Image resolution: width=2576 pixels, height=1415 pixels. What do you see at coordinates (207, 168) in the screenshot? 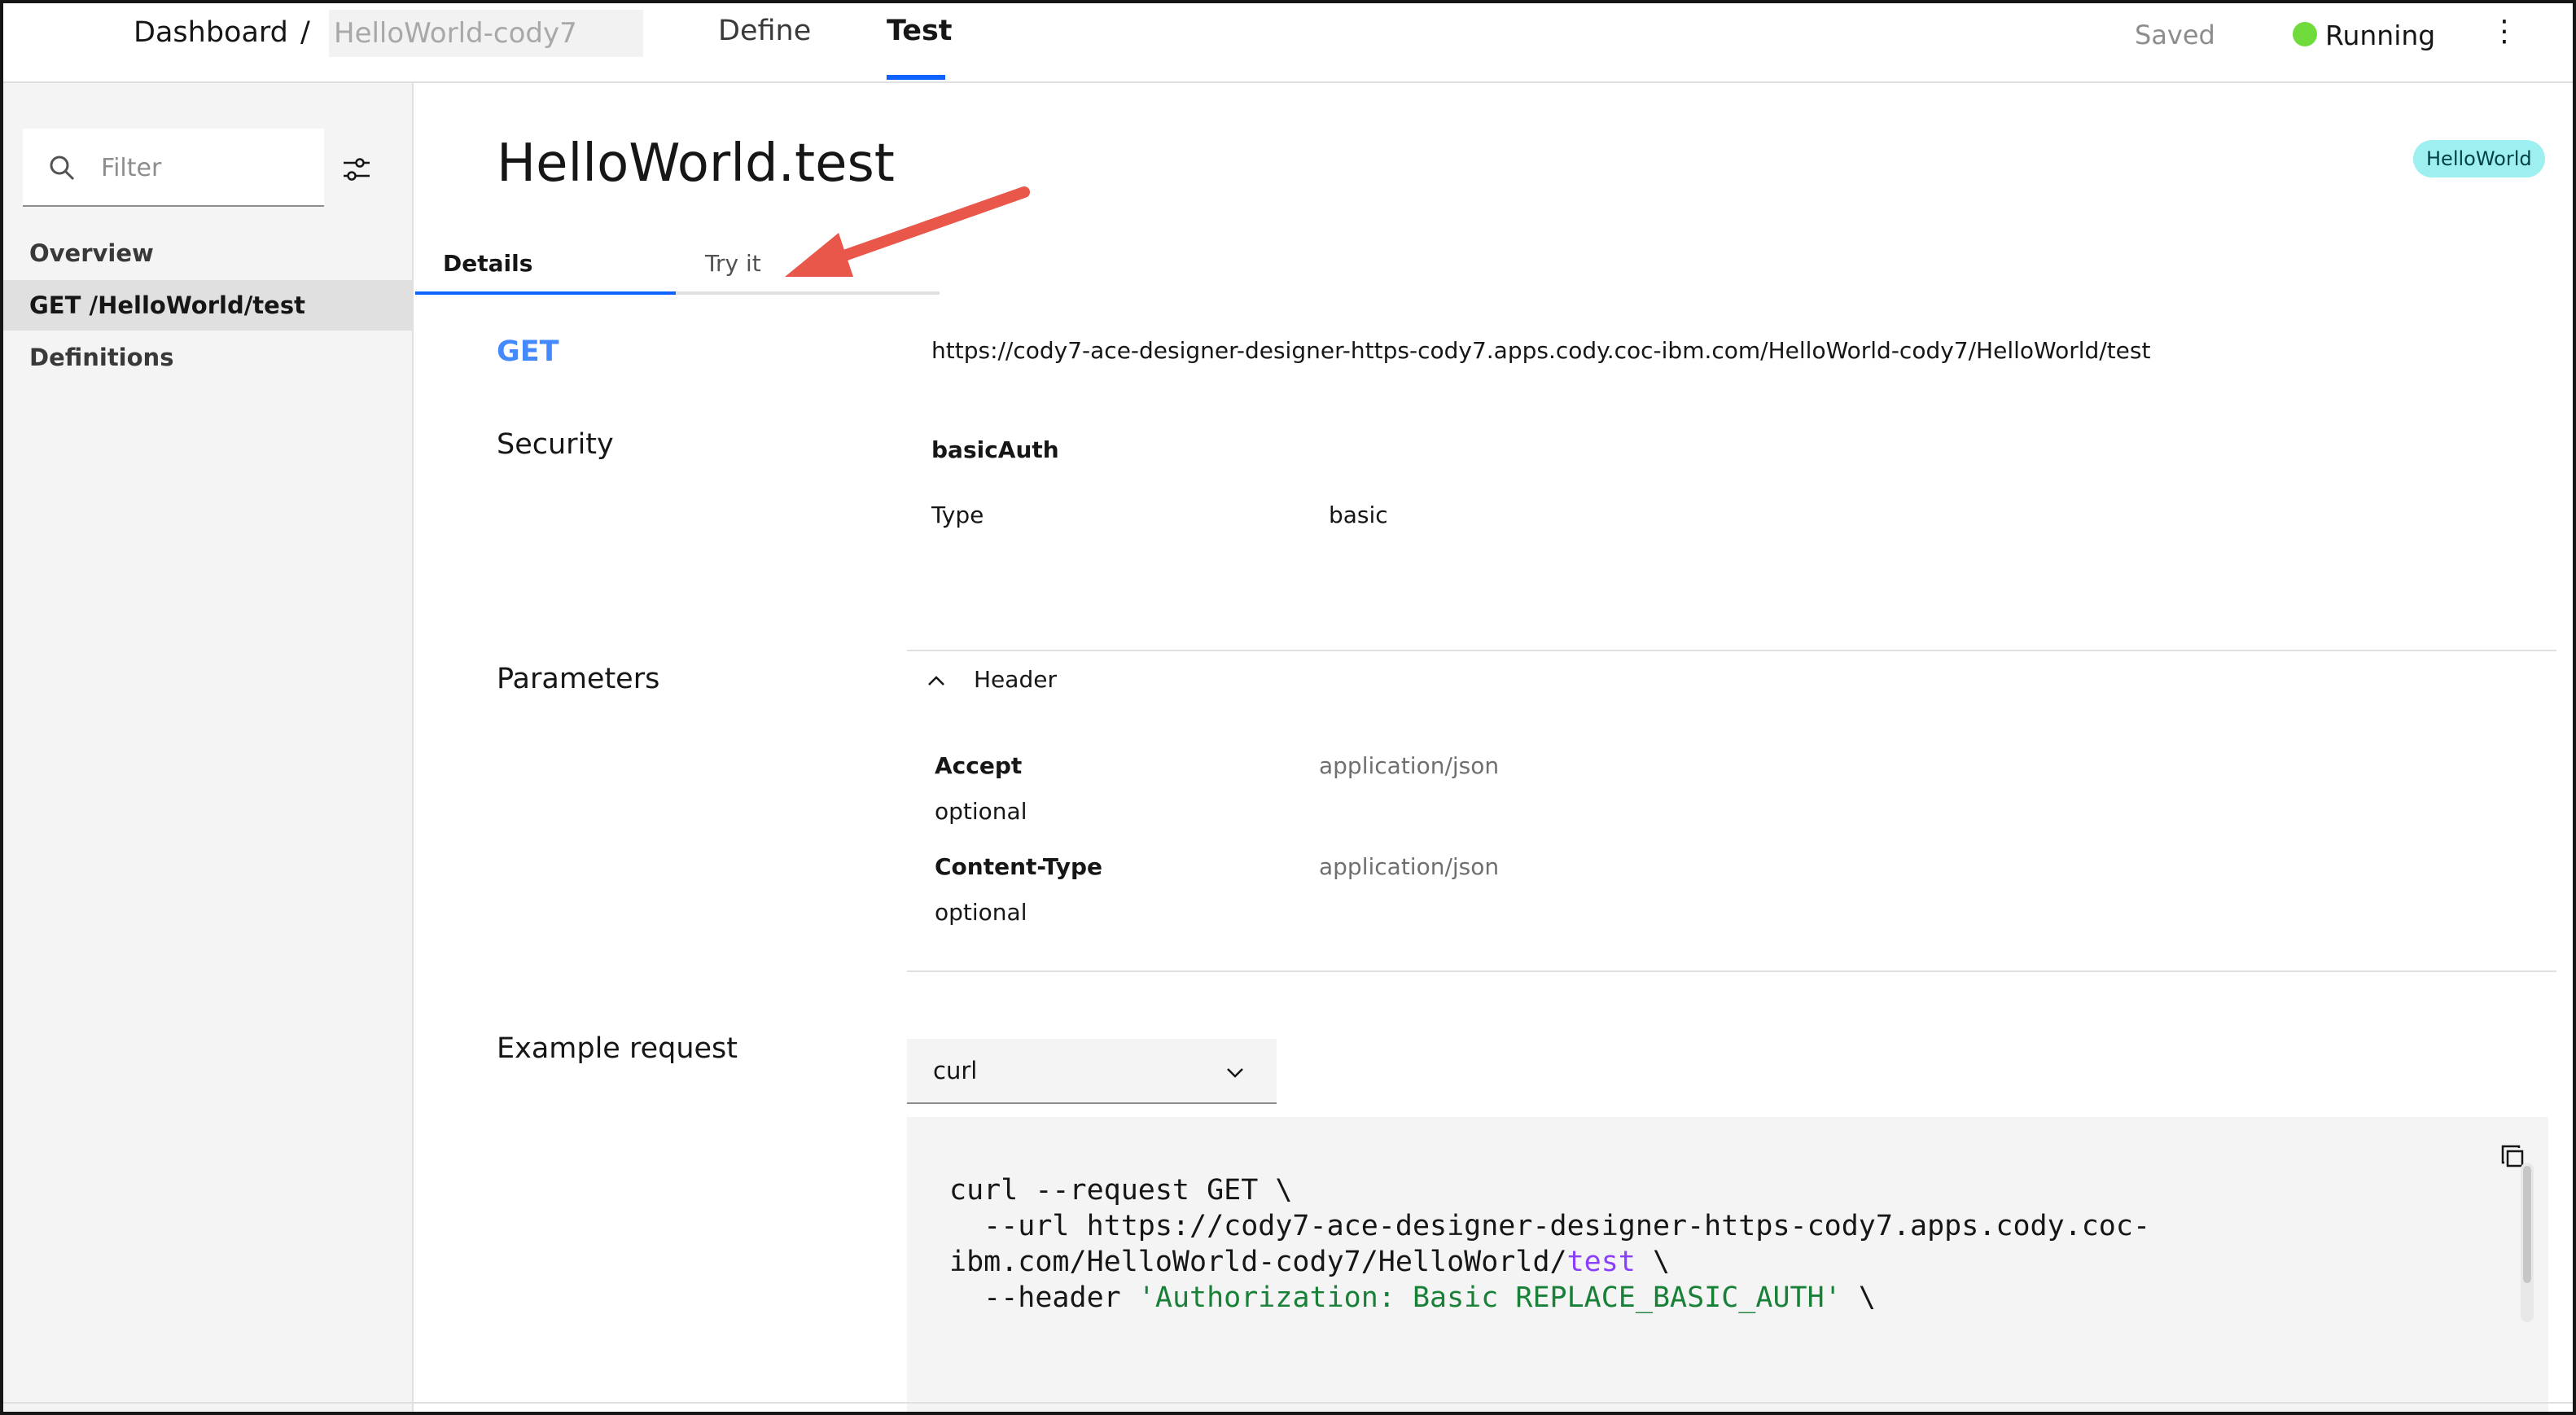
I see `filter-input` at bounding box center [207, 168].